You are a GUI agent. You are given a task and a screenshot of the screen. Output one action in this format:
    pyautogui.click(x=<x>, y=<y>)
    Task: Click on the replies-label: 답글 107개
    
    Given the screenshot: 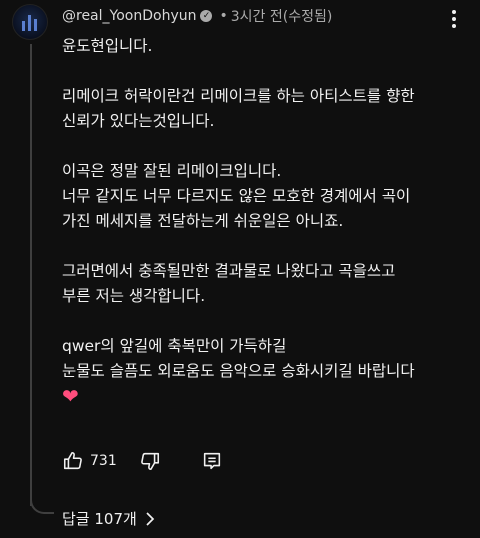 What is the action you would take?
    pyautogui.click(x=99, y=519)
    